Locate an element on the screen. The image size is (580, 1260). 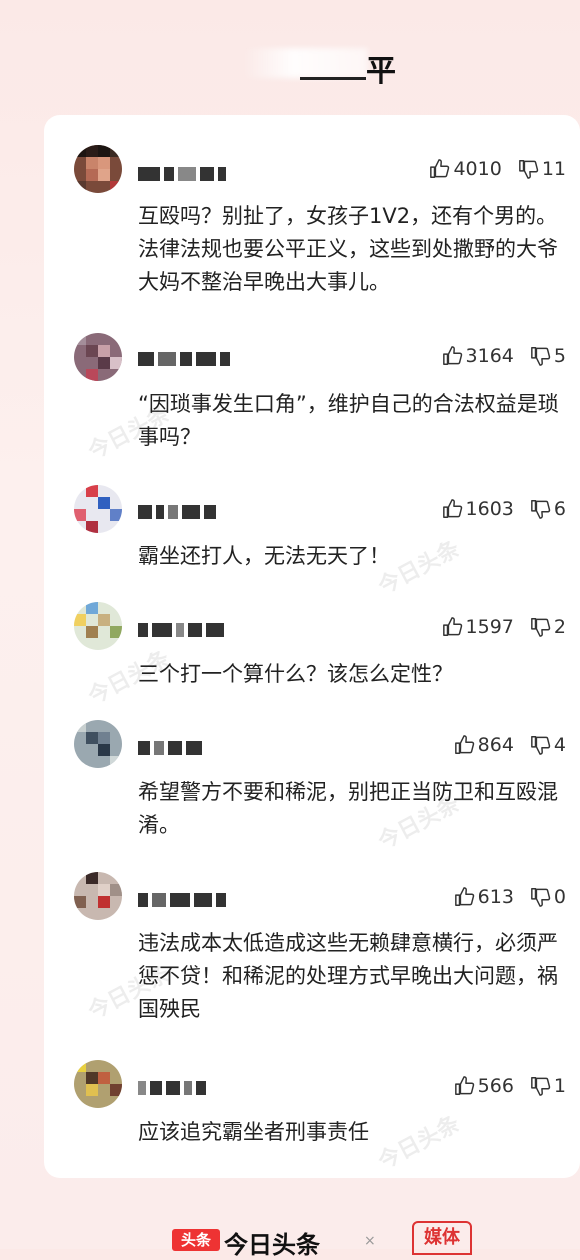
blurred-title is located at coordinates (305, 63).